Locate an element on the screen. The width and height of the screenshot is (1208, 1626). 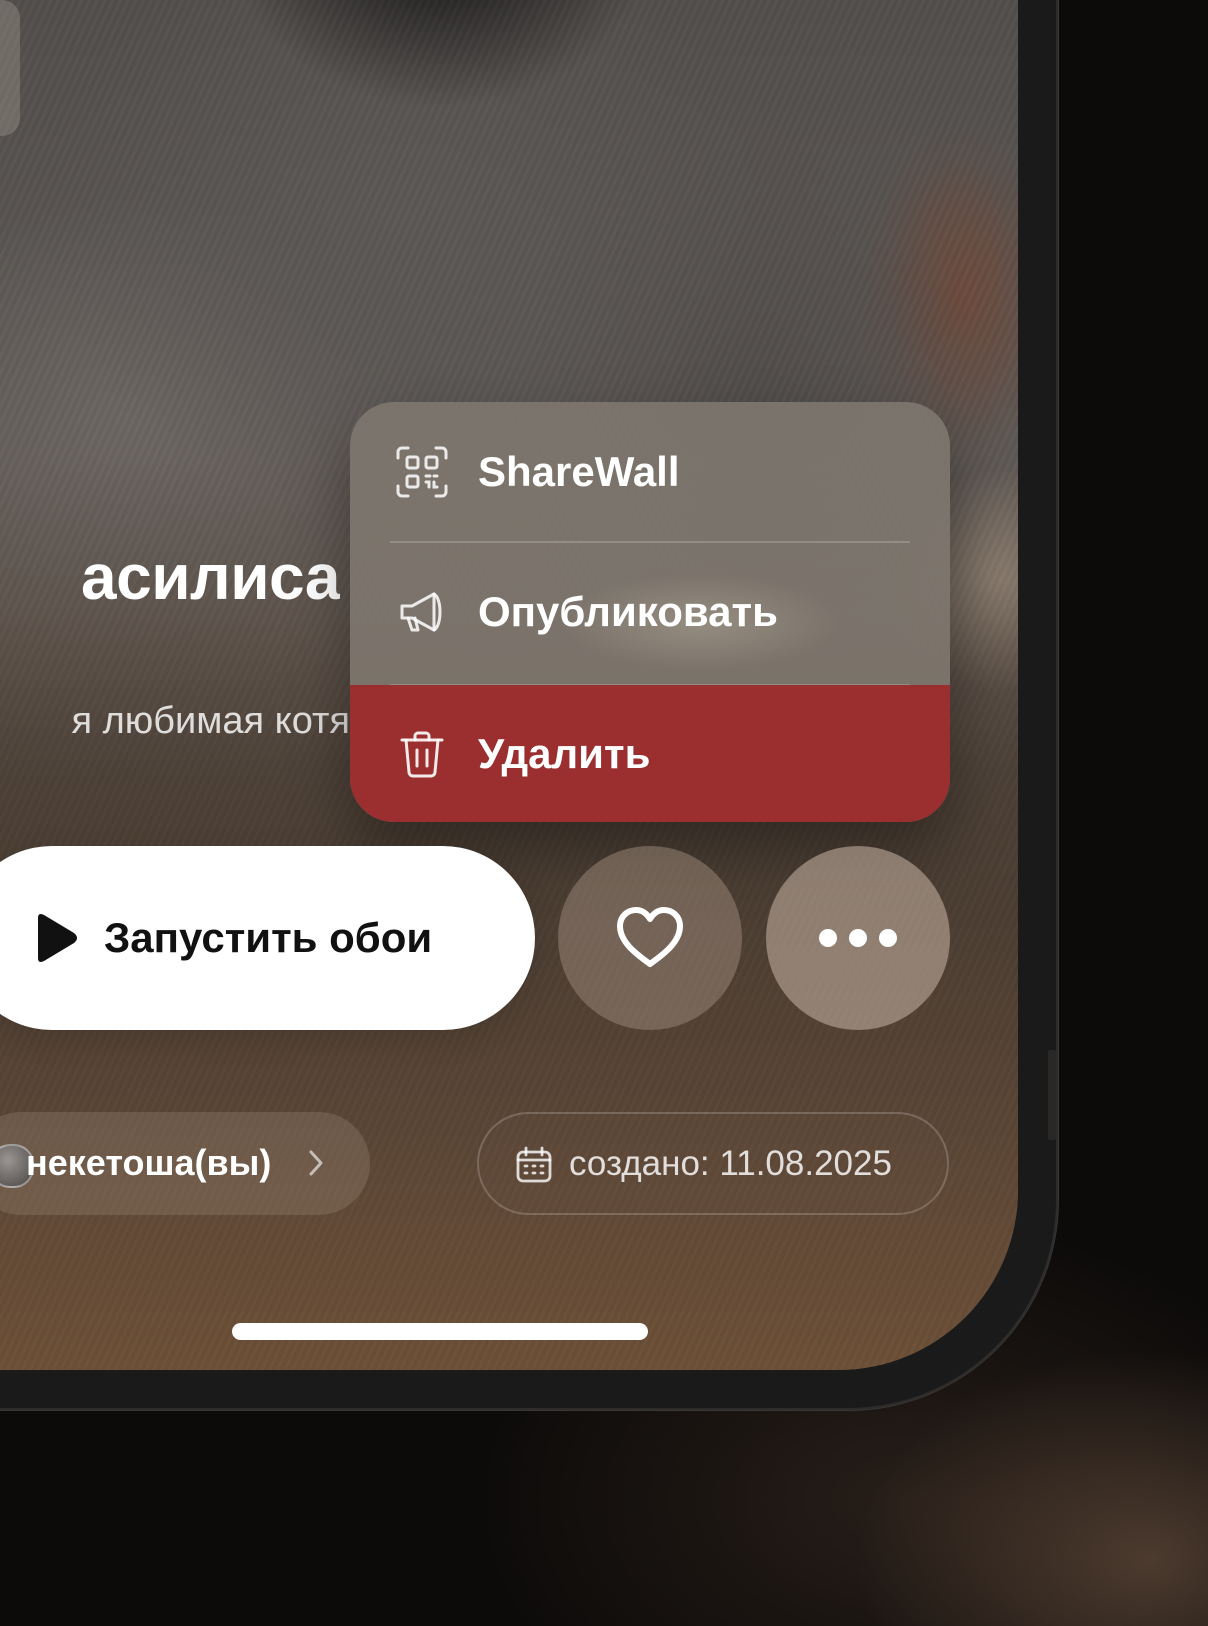
start-wallpaper-button: Запустить обои is located at coordinates (267, 938).